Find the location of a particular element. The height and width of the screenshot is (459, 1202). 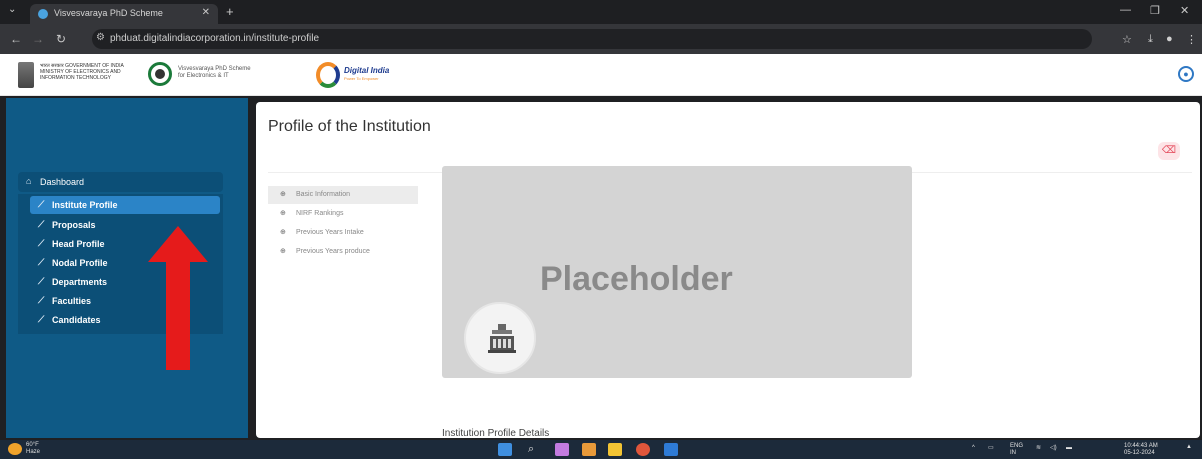

tab-title: Visvesvaraya PhD Scheme is located at coordinates (108, 13).